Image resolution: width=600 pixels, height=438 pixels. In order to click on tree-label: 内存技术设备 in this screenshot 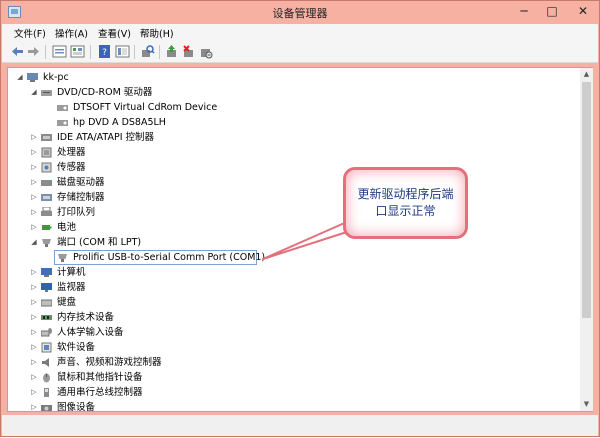, I will do `click(86, 317)`.